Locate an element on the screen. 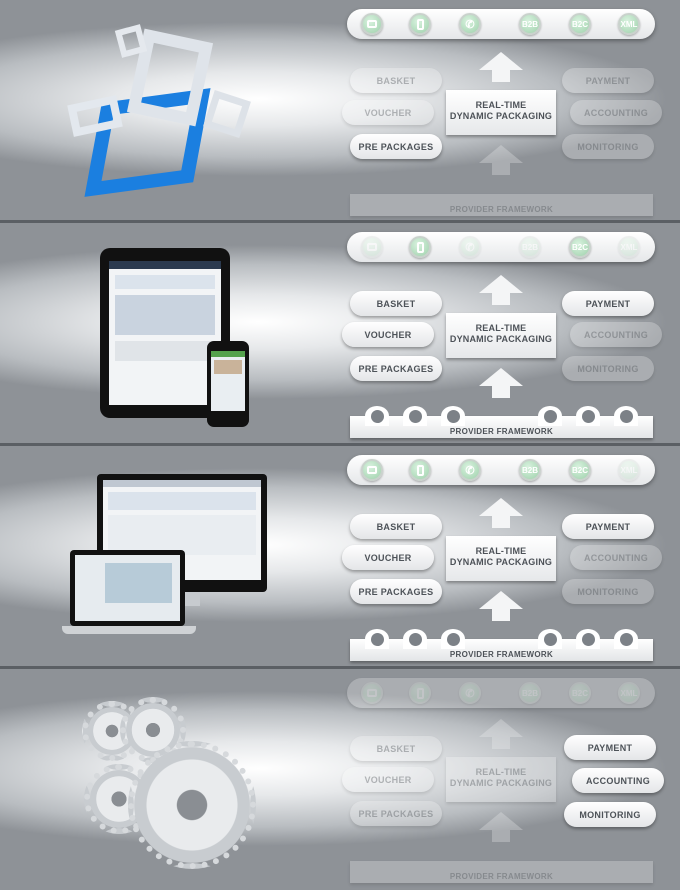 This screenshot has height=890, width=680. phone-screen is located at coordinates (228, 381).